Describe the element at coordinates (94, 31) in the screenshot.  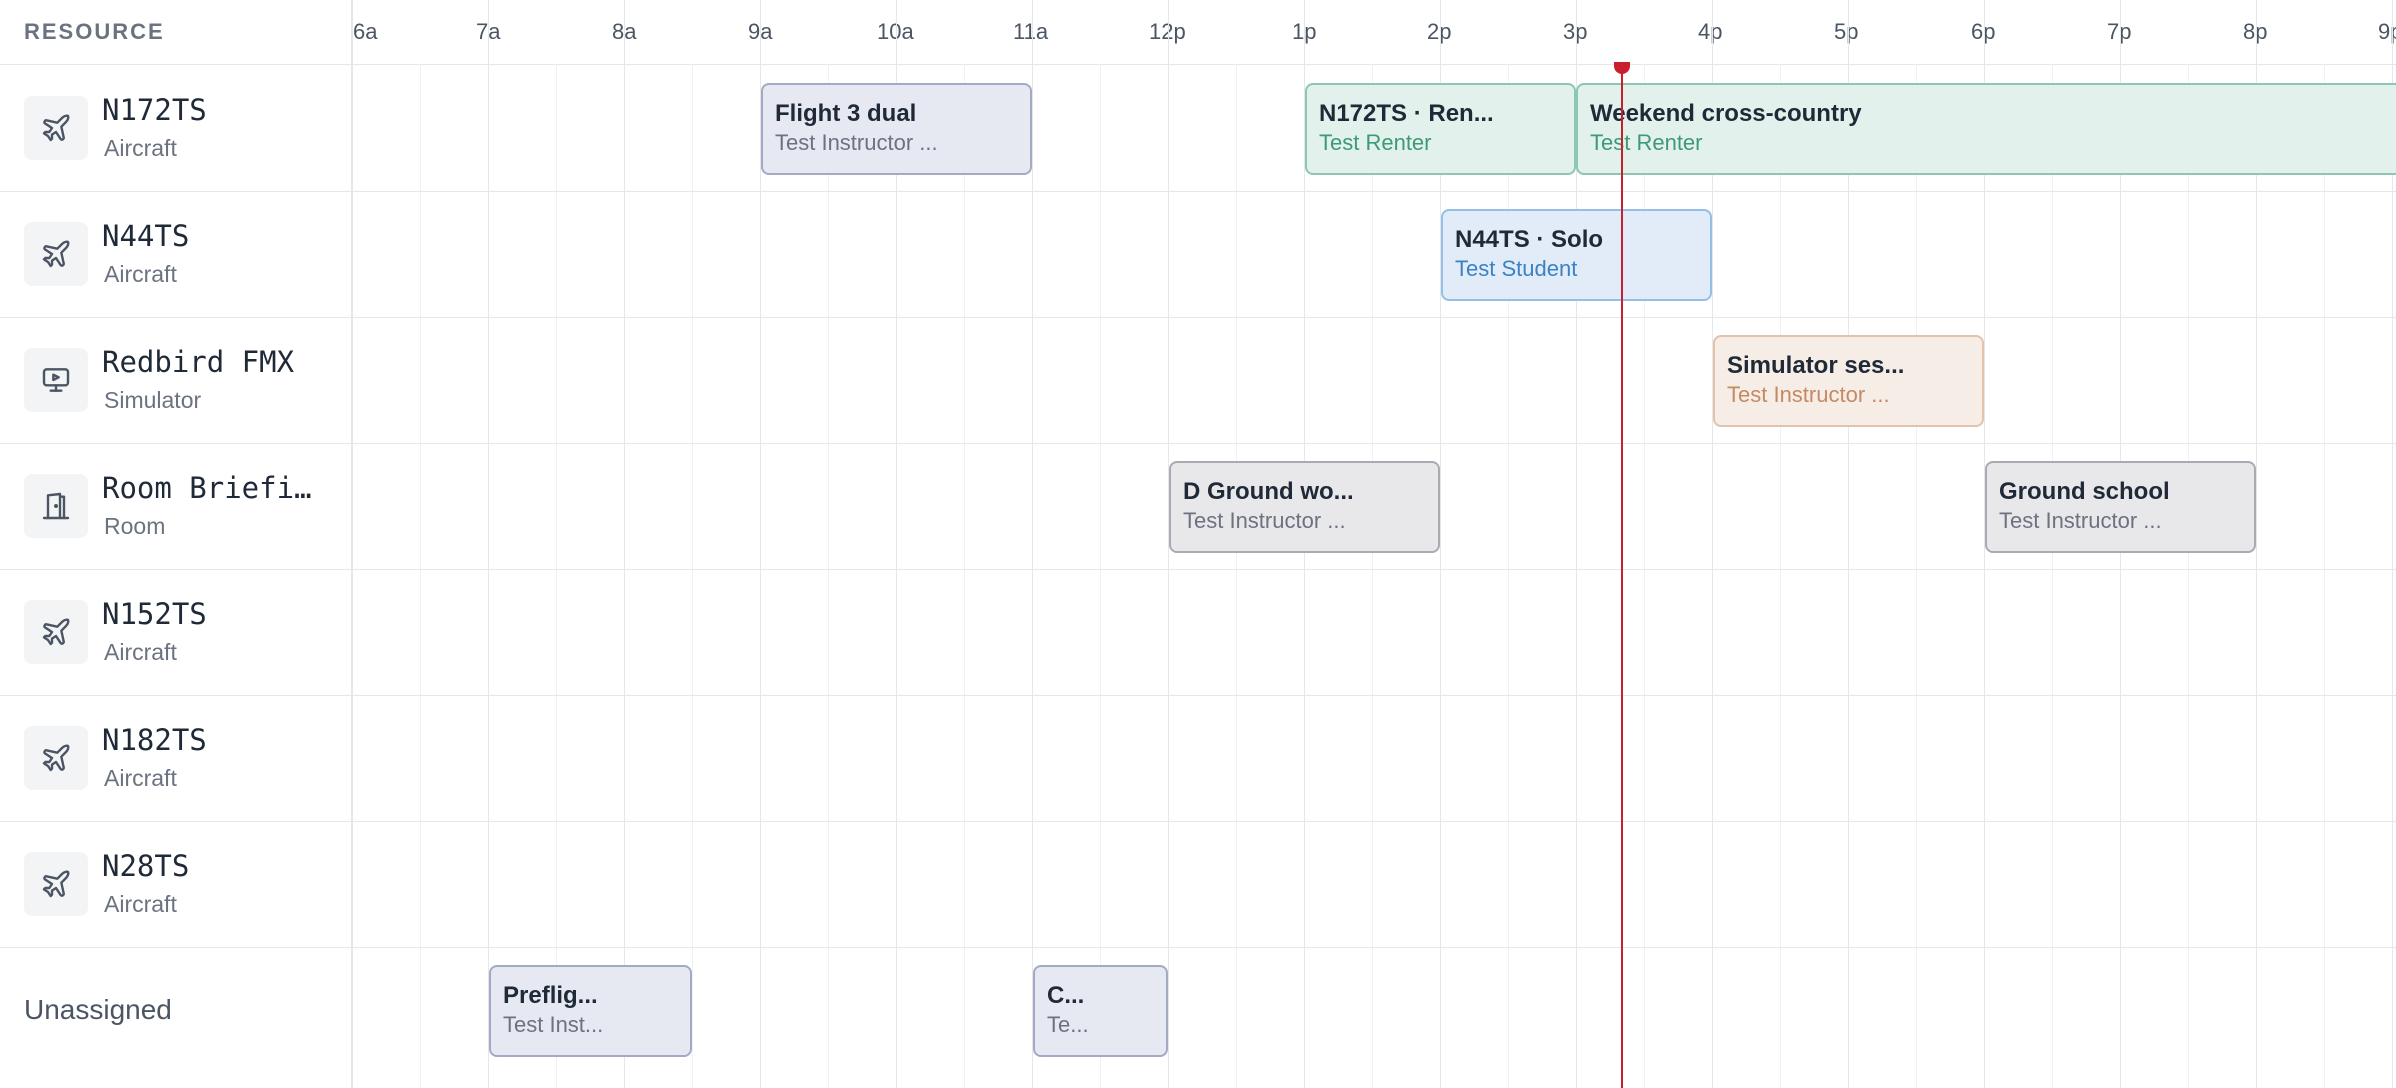
I see `resource-column-header: RESOURCE` at that location.